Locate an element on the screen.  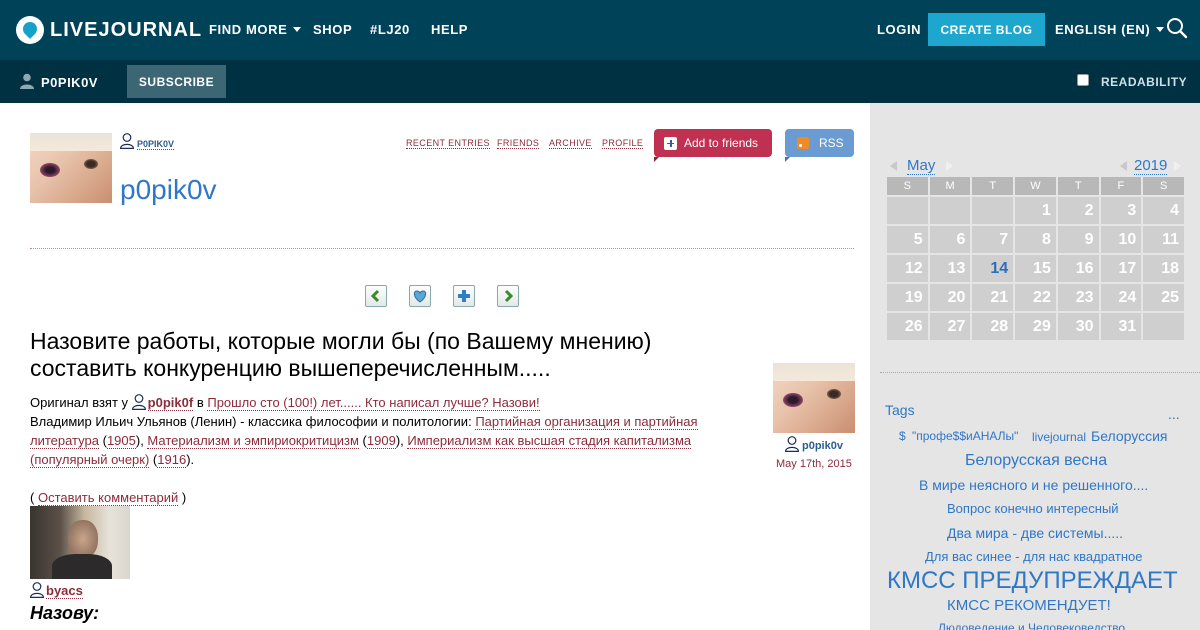
calendar-day: 23 is located at coordinates (1078, 297).